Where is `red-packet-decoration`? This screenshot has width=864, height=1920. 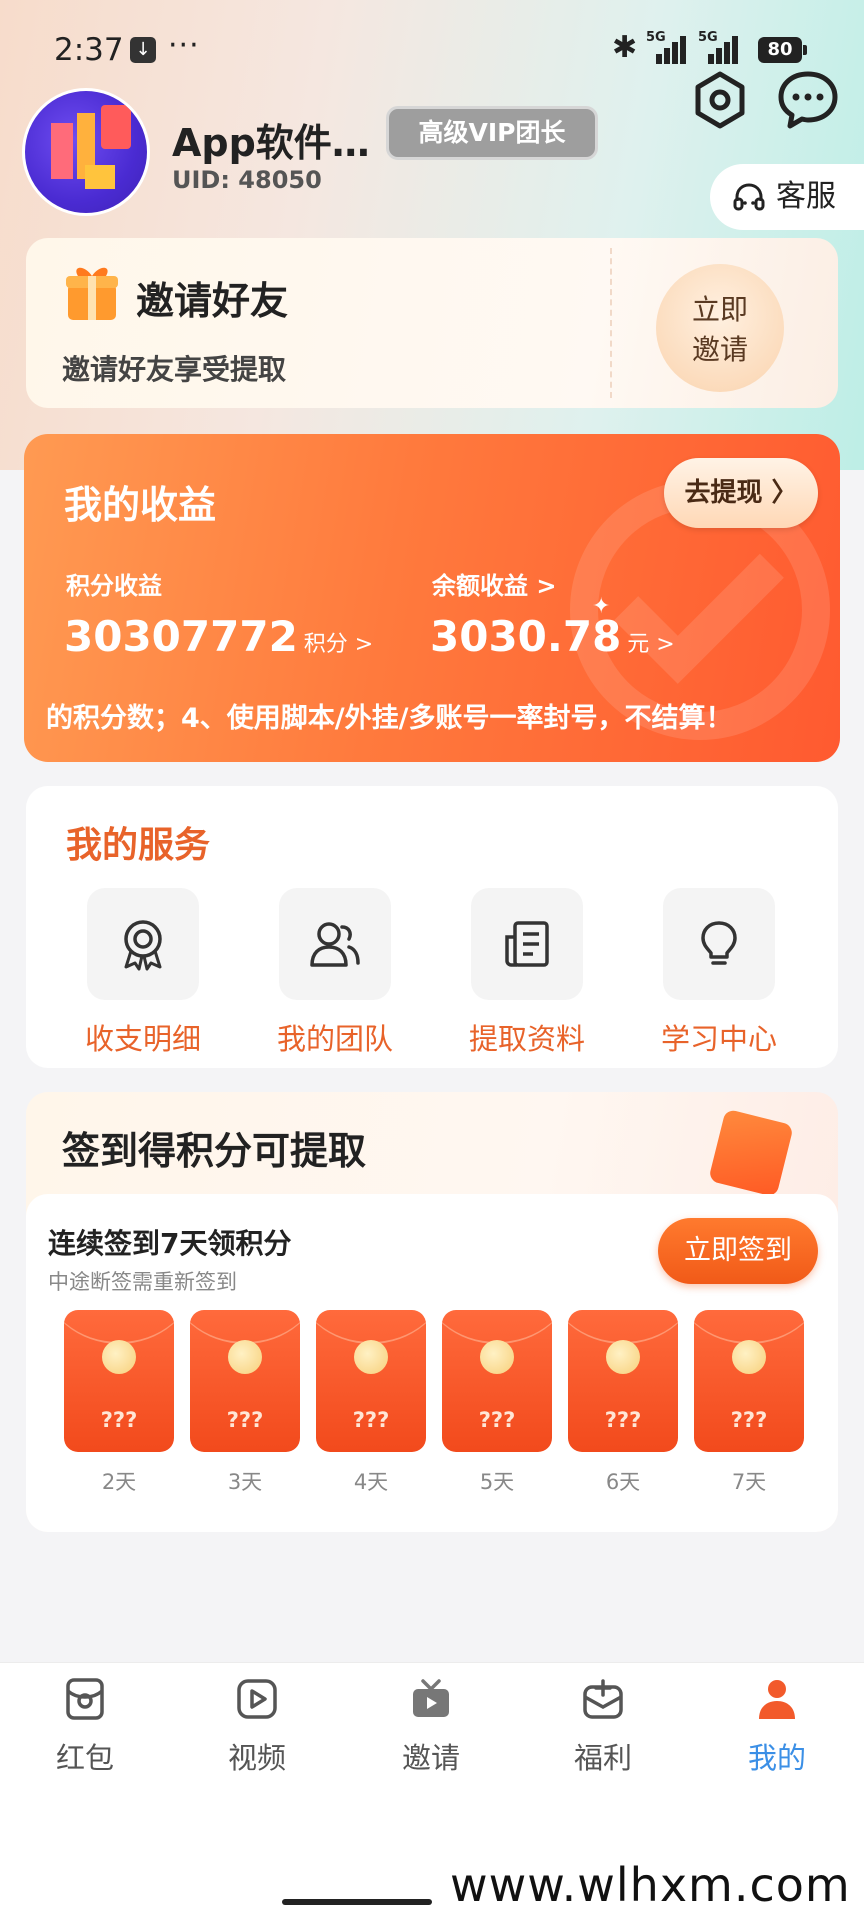 red-packet-decoration is located at coordinates (751, 1153).